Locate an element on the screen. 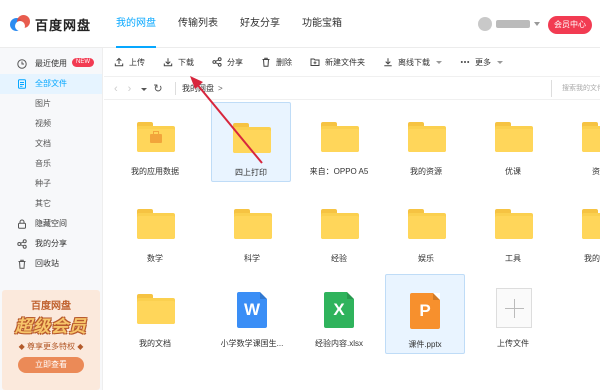 Image resolution: width=600 pixels, height=390 pixels. sidebar-category-music: 音乐 is located at coordinates (51, 164).